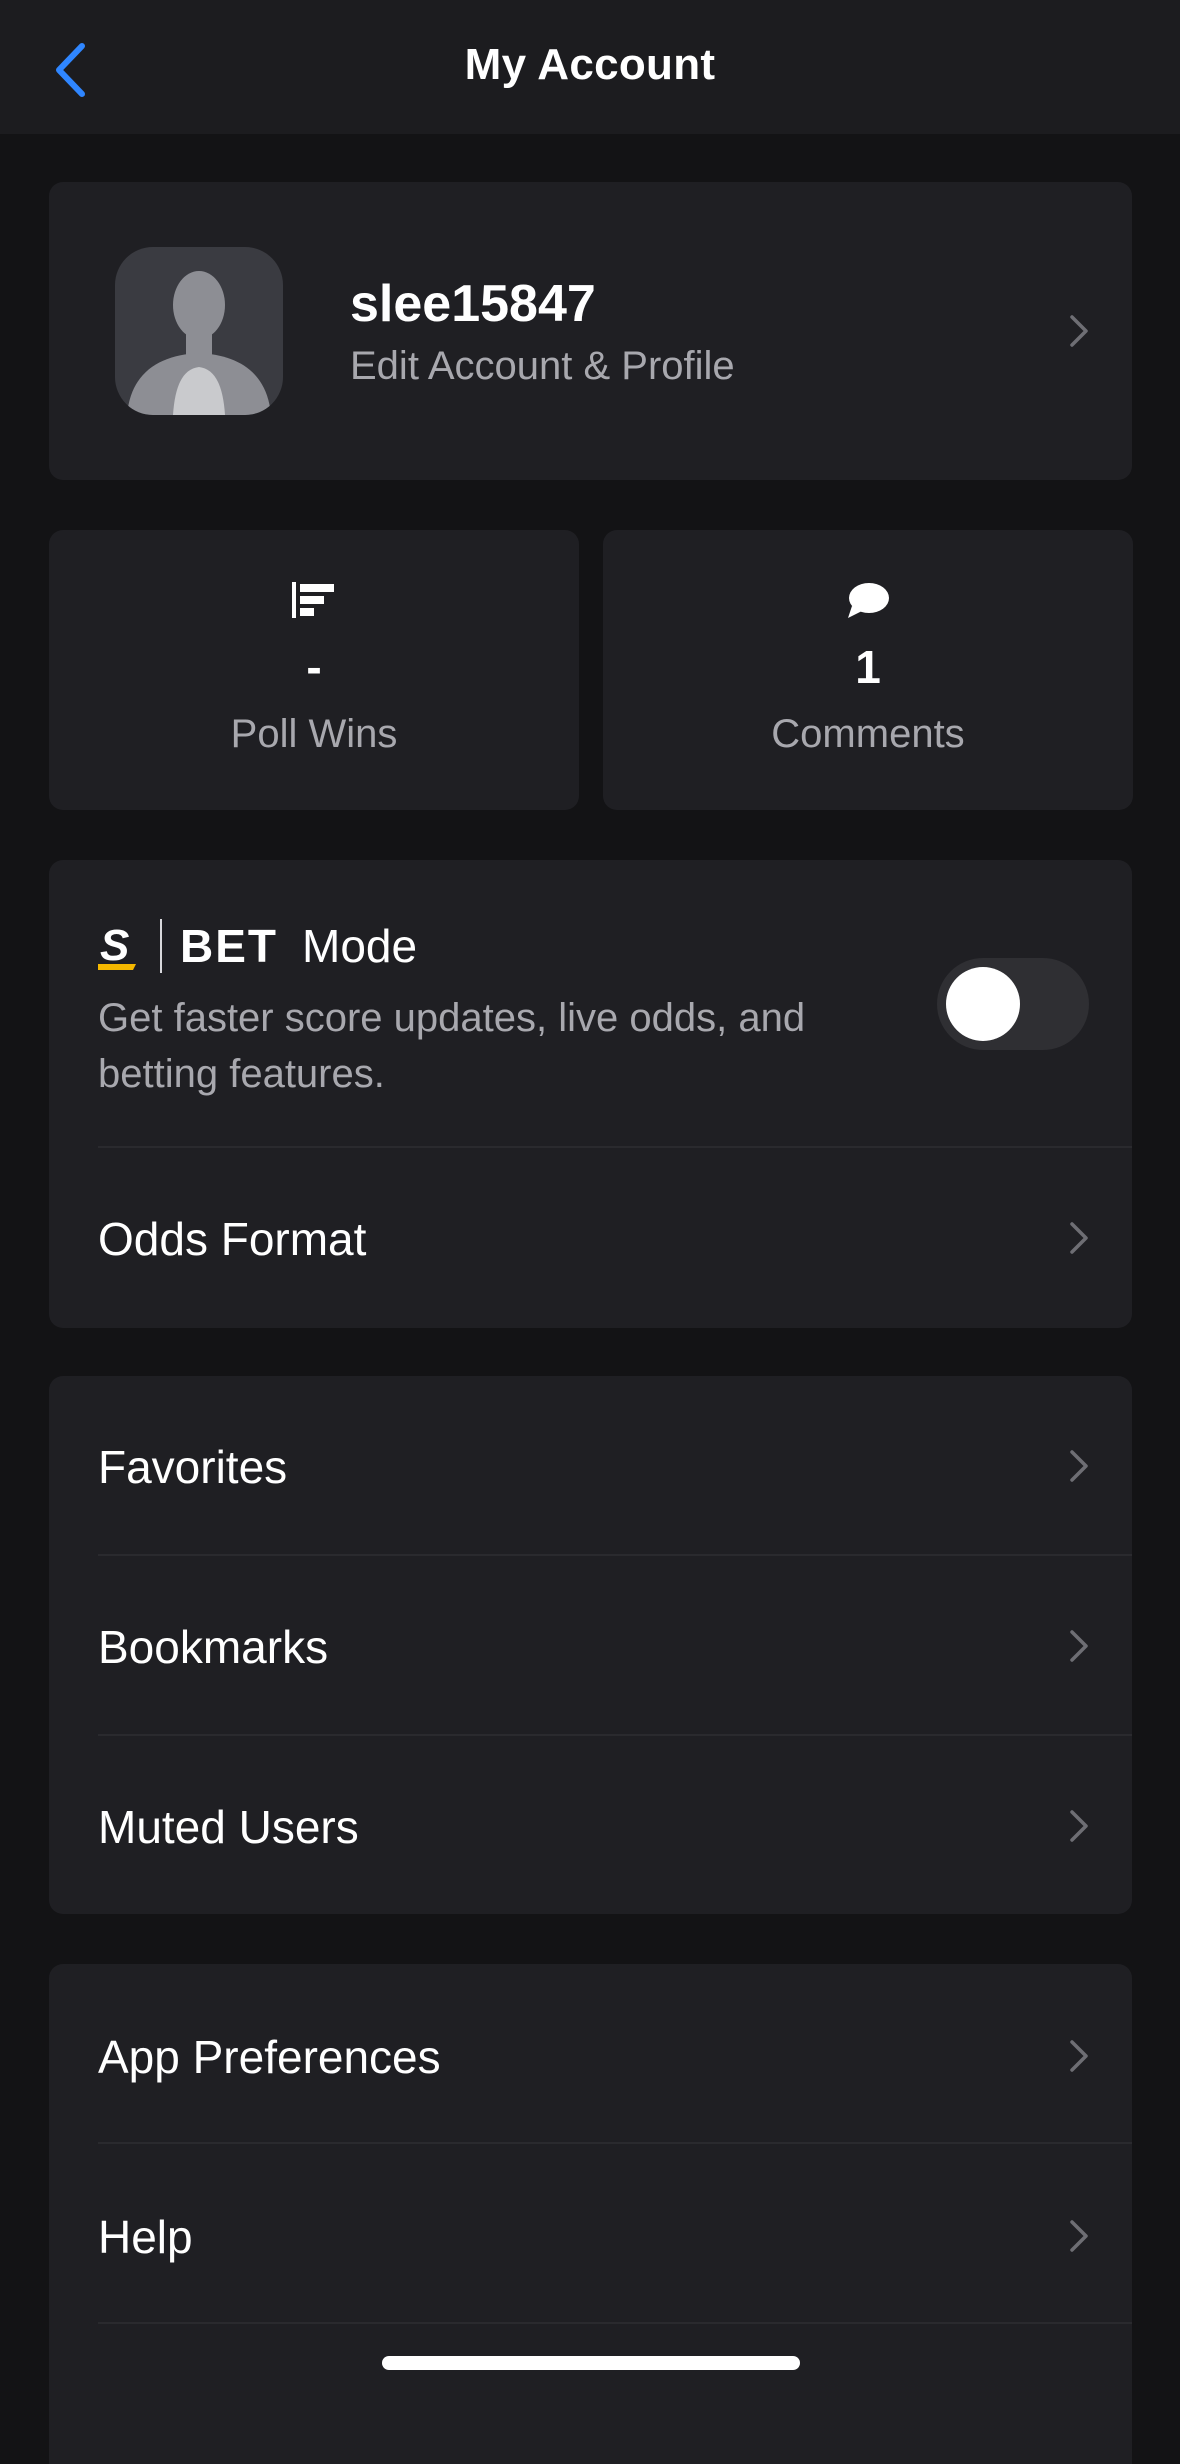 This screenshot has width=1180, height=2464. I want to click on poll-bars-icon, so click(314, 604).